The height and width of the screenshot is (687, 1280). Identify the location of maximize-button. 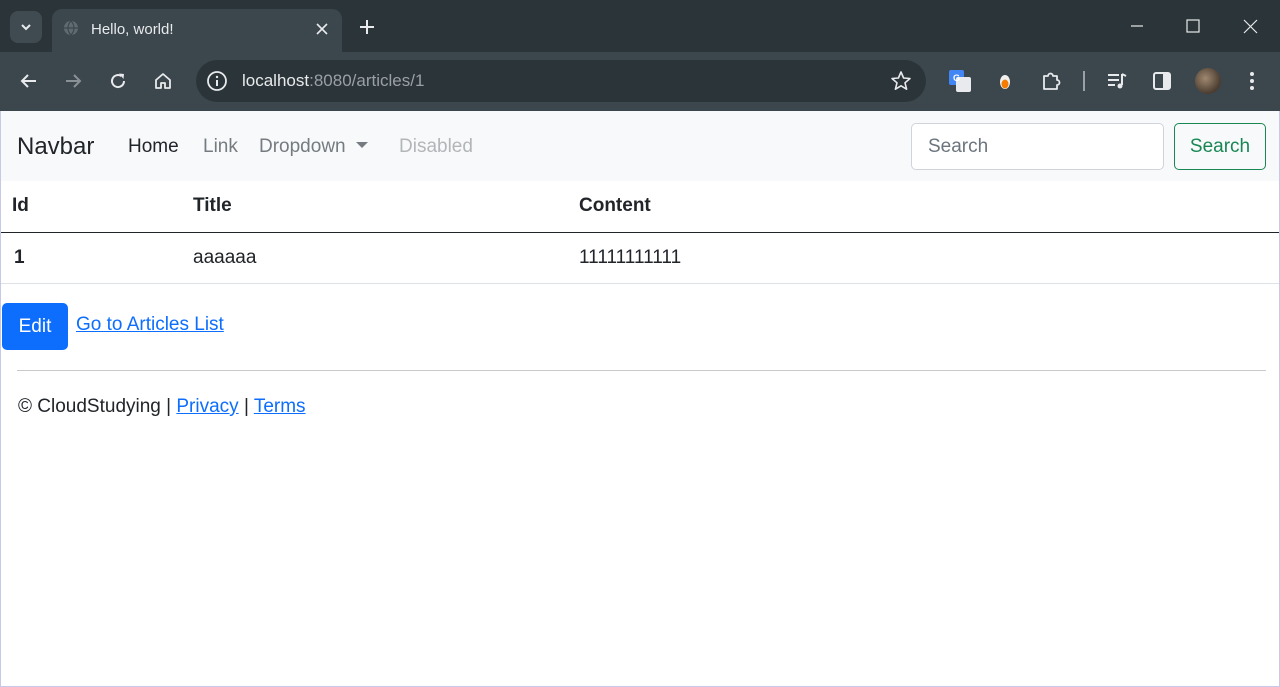
(1193, 26).